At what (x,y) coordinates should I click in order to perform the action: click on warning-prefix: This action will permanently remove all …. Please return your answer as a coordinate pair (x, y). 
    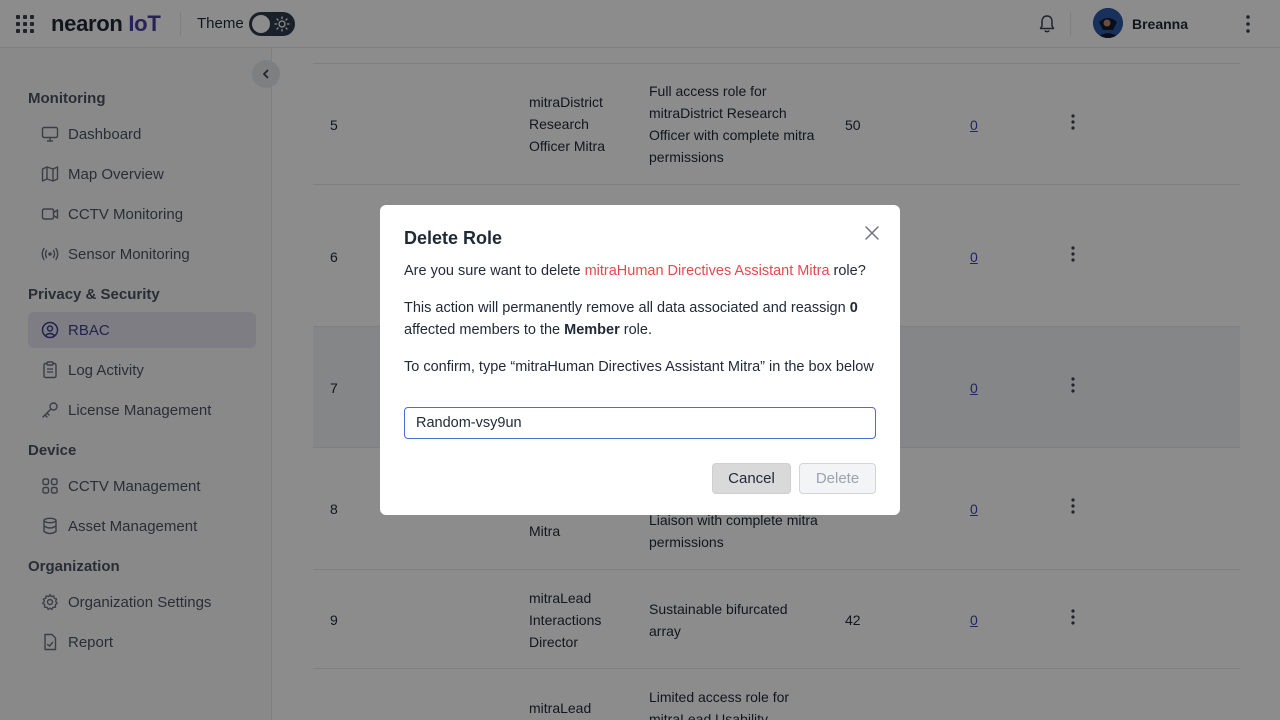
    Looking at the image, I should click on (627, 308).